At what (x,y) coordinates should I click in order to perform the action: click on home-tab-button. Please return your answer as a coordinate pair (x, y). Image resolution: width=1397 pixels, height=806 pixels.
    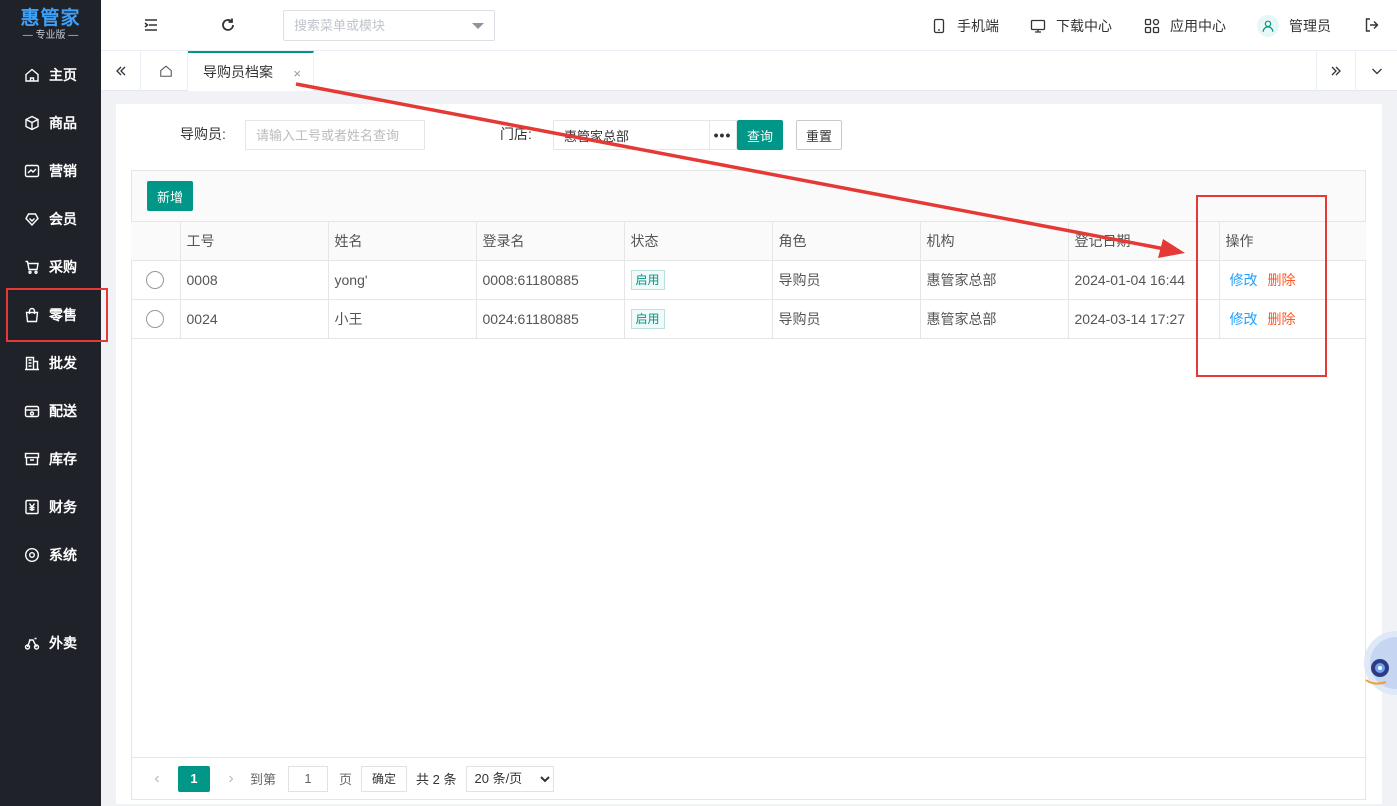
    Looking at the image, I should click on (166, 71).